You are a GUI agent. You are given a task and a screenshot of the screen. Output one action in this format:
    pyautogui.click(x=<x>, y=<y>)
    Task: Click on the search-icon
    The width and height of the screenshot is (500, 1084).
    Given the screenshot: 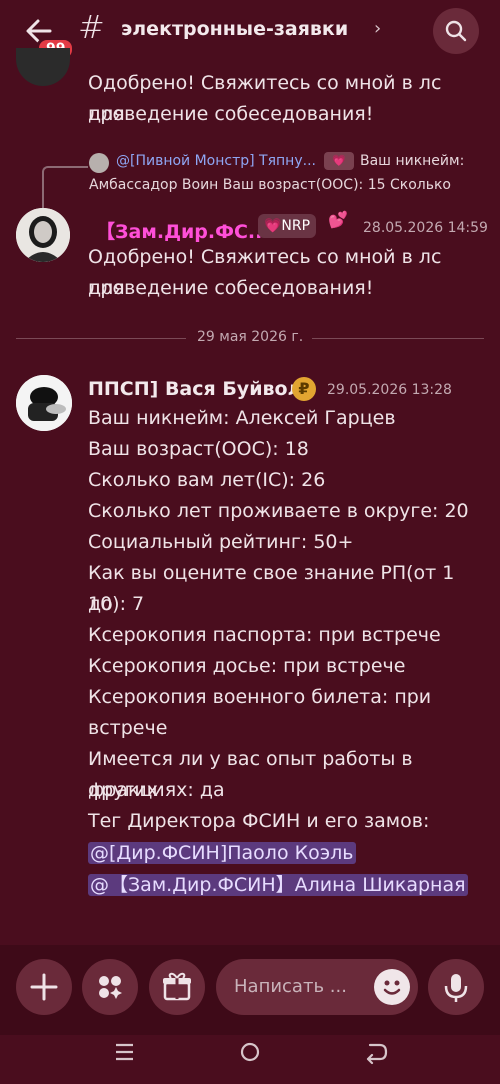 What is the action you would take?
    pyautogui.click(x=456, y=31)
    